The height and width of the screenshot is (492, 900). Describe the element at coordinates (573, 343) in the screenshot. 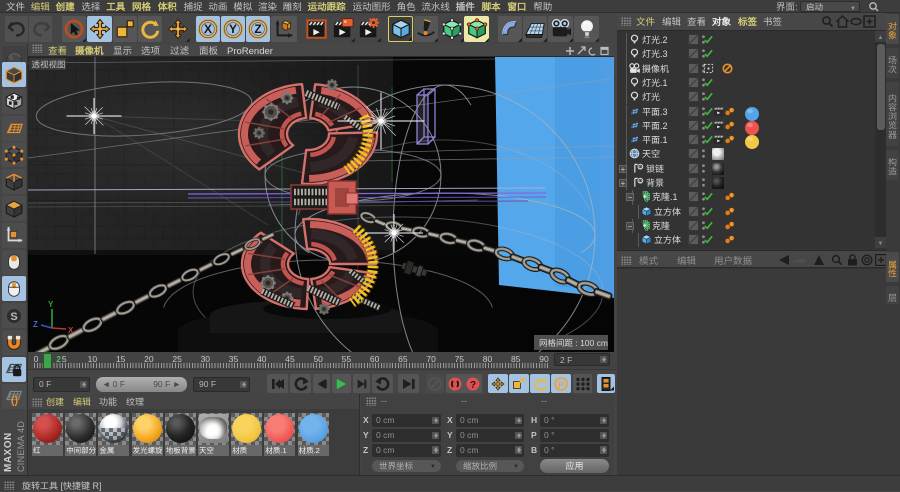

I see `svg-text: 网格间距 : 100 cm` at that location.